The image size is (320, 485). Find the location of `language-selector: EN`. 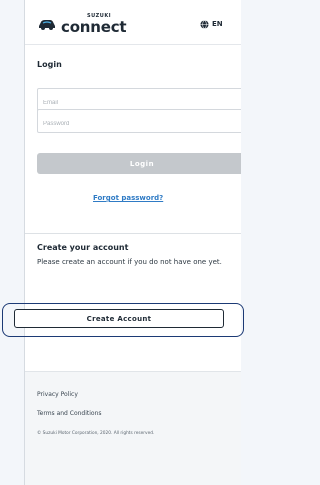

language-selector: EN is located at coordinates (211, 24).